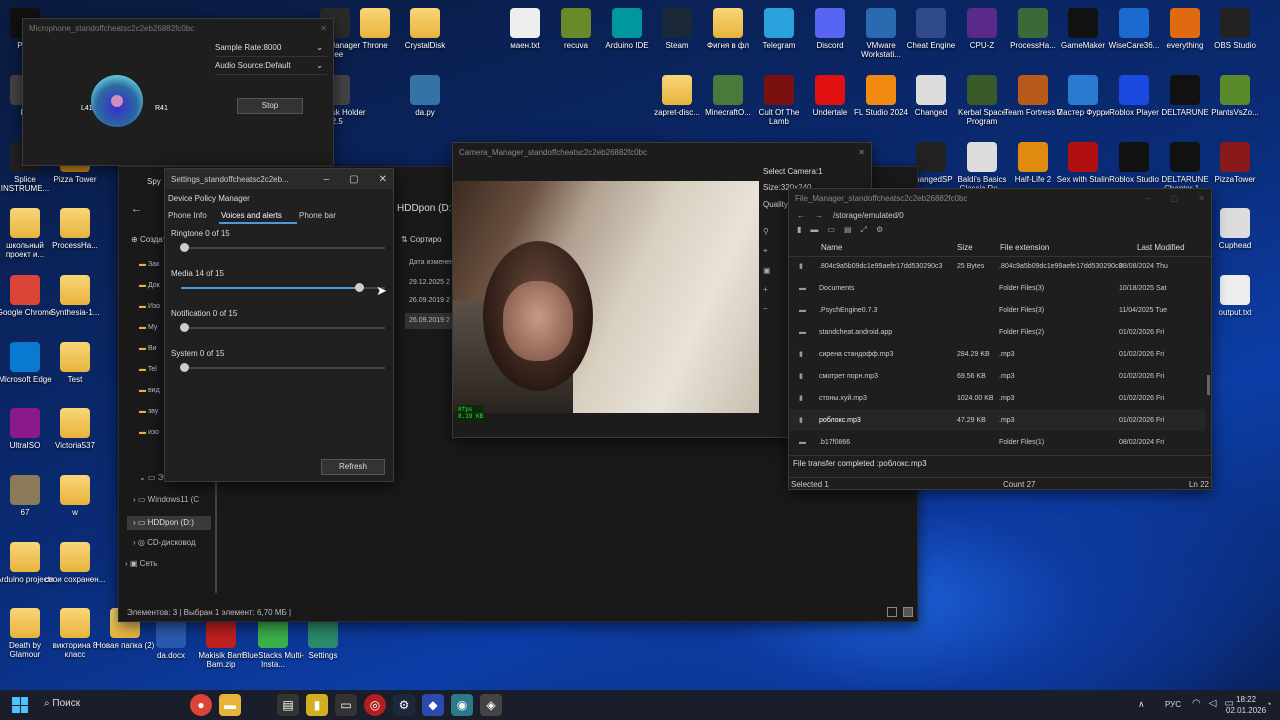  Describe the element at coordinates (141, 563) in the screenshot. I see `tree-network: › ▣ Сеть` at that location.